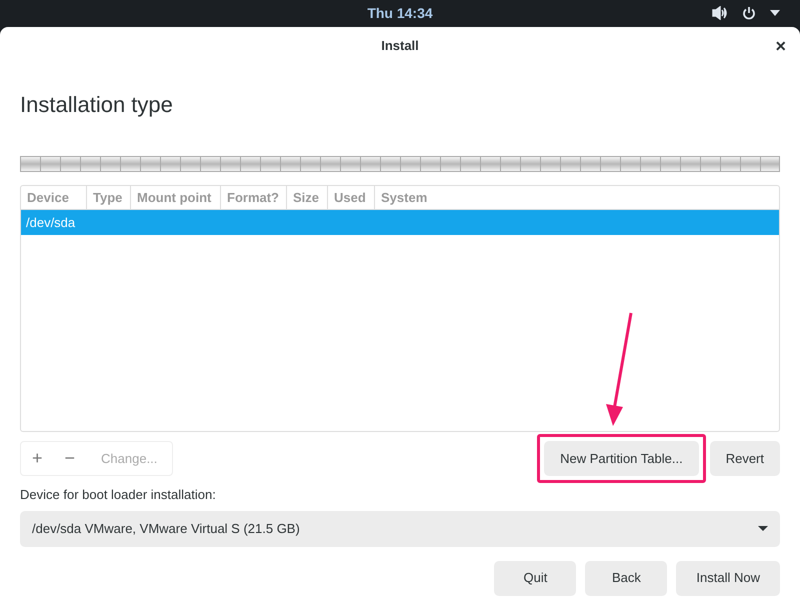 Image resolution: width=800 pixels, height=600 pixels. What do you see at coordinates (400, 46) in the screenshot?
I see `window-title: Install` at bounding box center [400, 46].